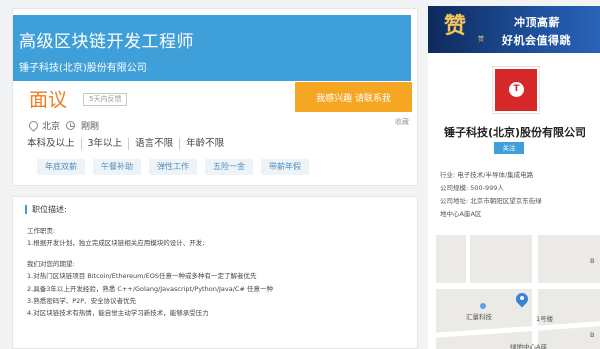 The width and height of the screenshot is (600, 349). I want to click on location-icon, so click(32, 125).